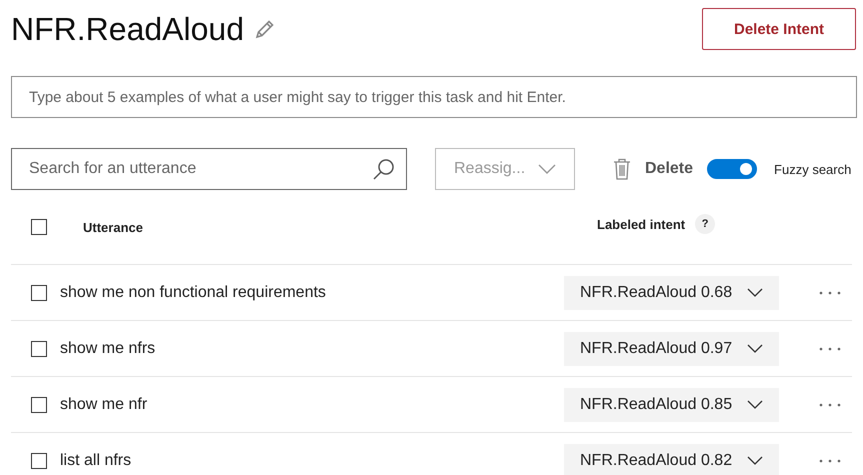  What do you see at coordinates (209, 169) in the screenshot?
I see `search-field: Search for an utterance` at bounding box center [209, 169].